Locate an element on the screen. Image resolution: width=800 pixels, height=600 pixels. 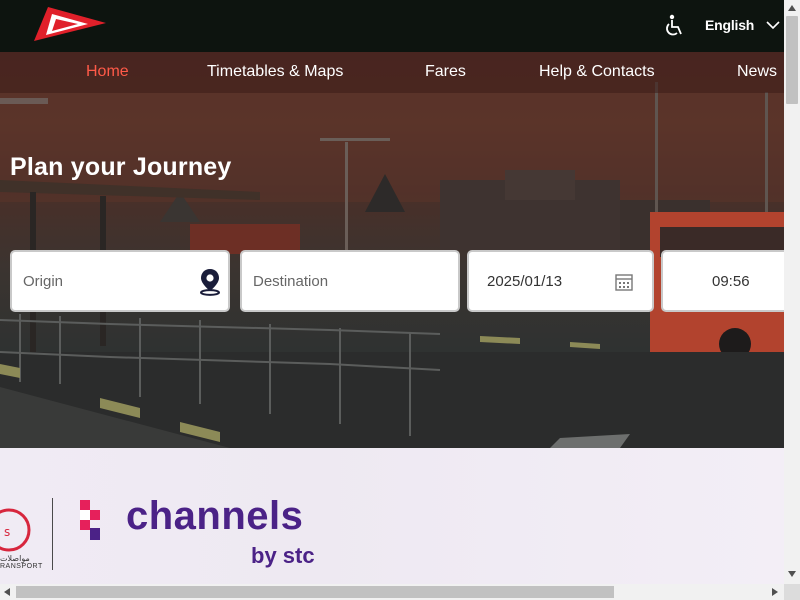
vertical-scroll-thumb is located at coordinates (792, 60).